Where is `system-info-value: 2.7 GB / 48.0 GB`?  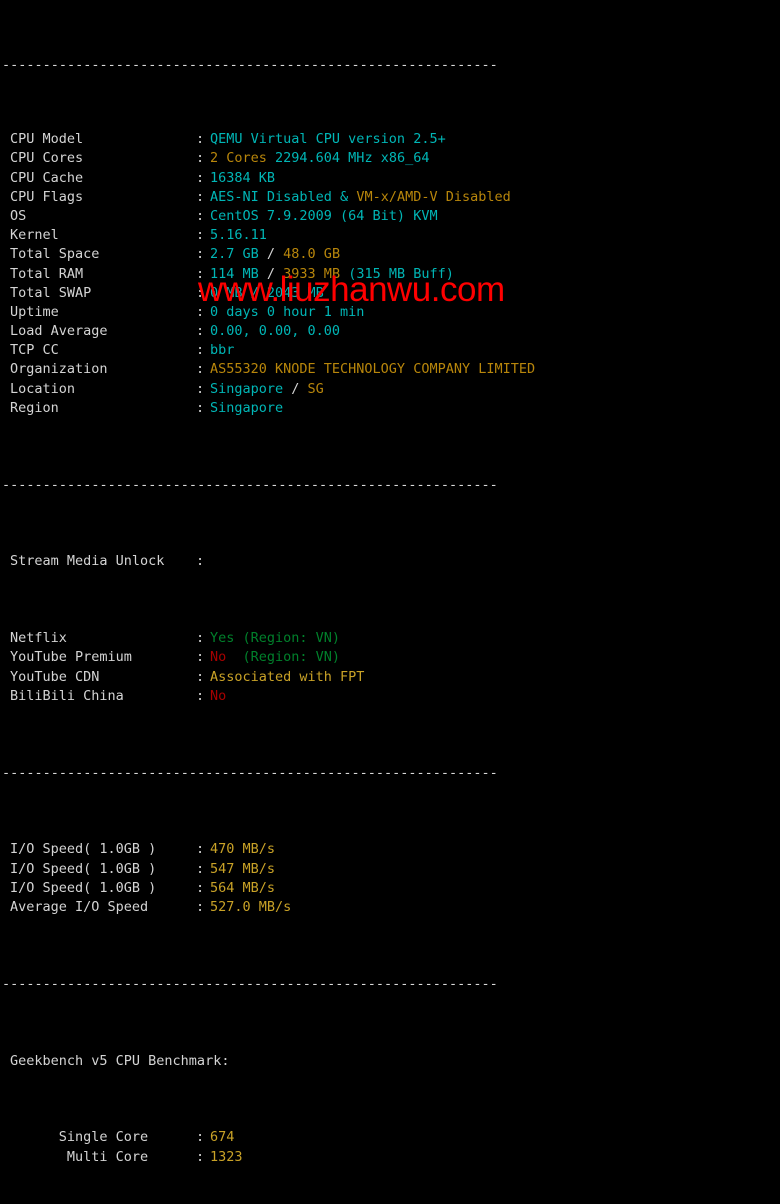
system-info-value: 2.7 GB / 48.0 GB is located at coordinates (275, 254).